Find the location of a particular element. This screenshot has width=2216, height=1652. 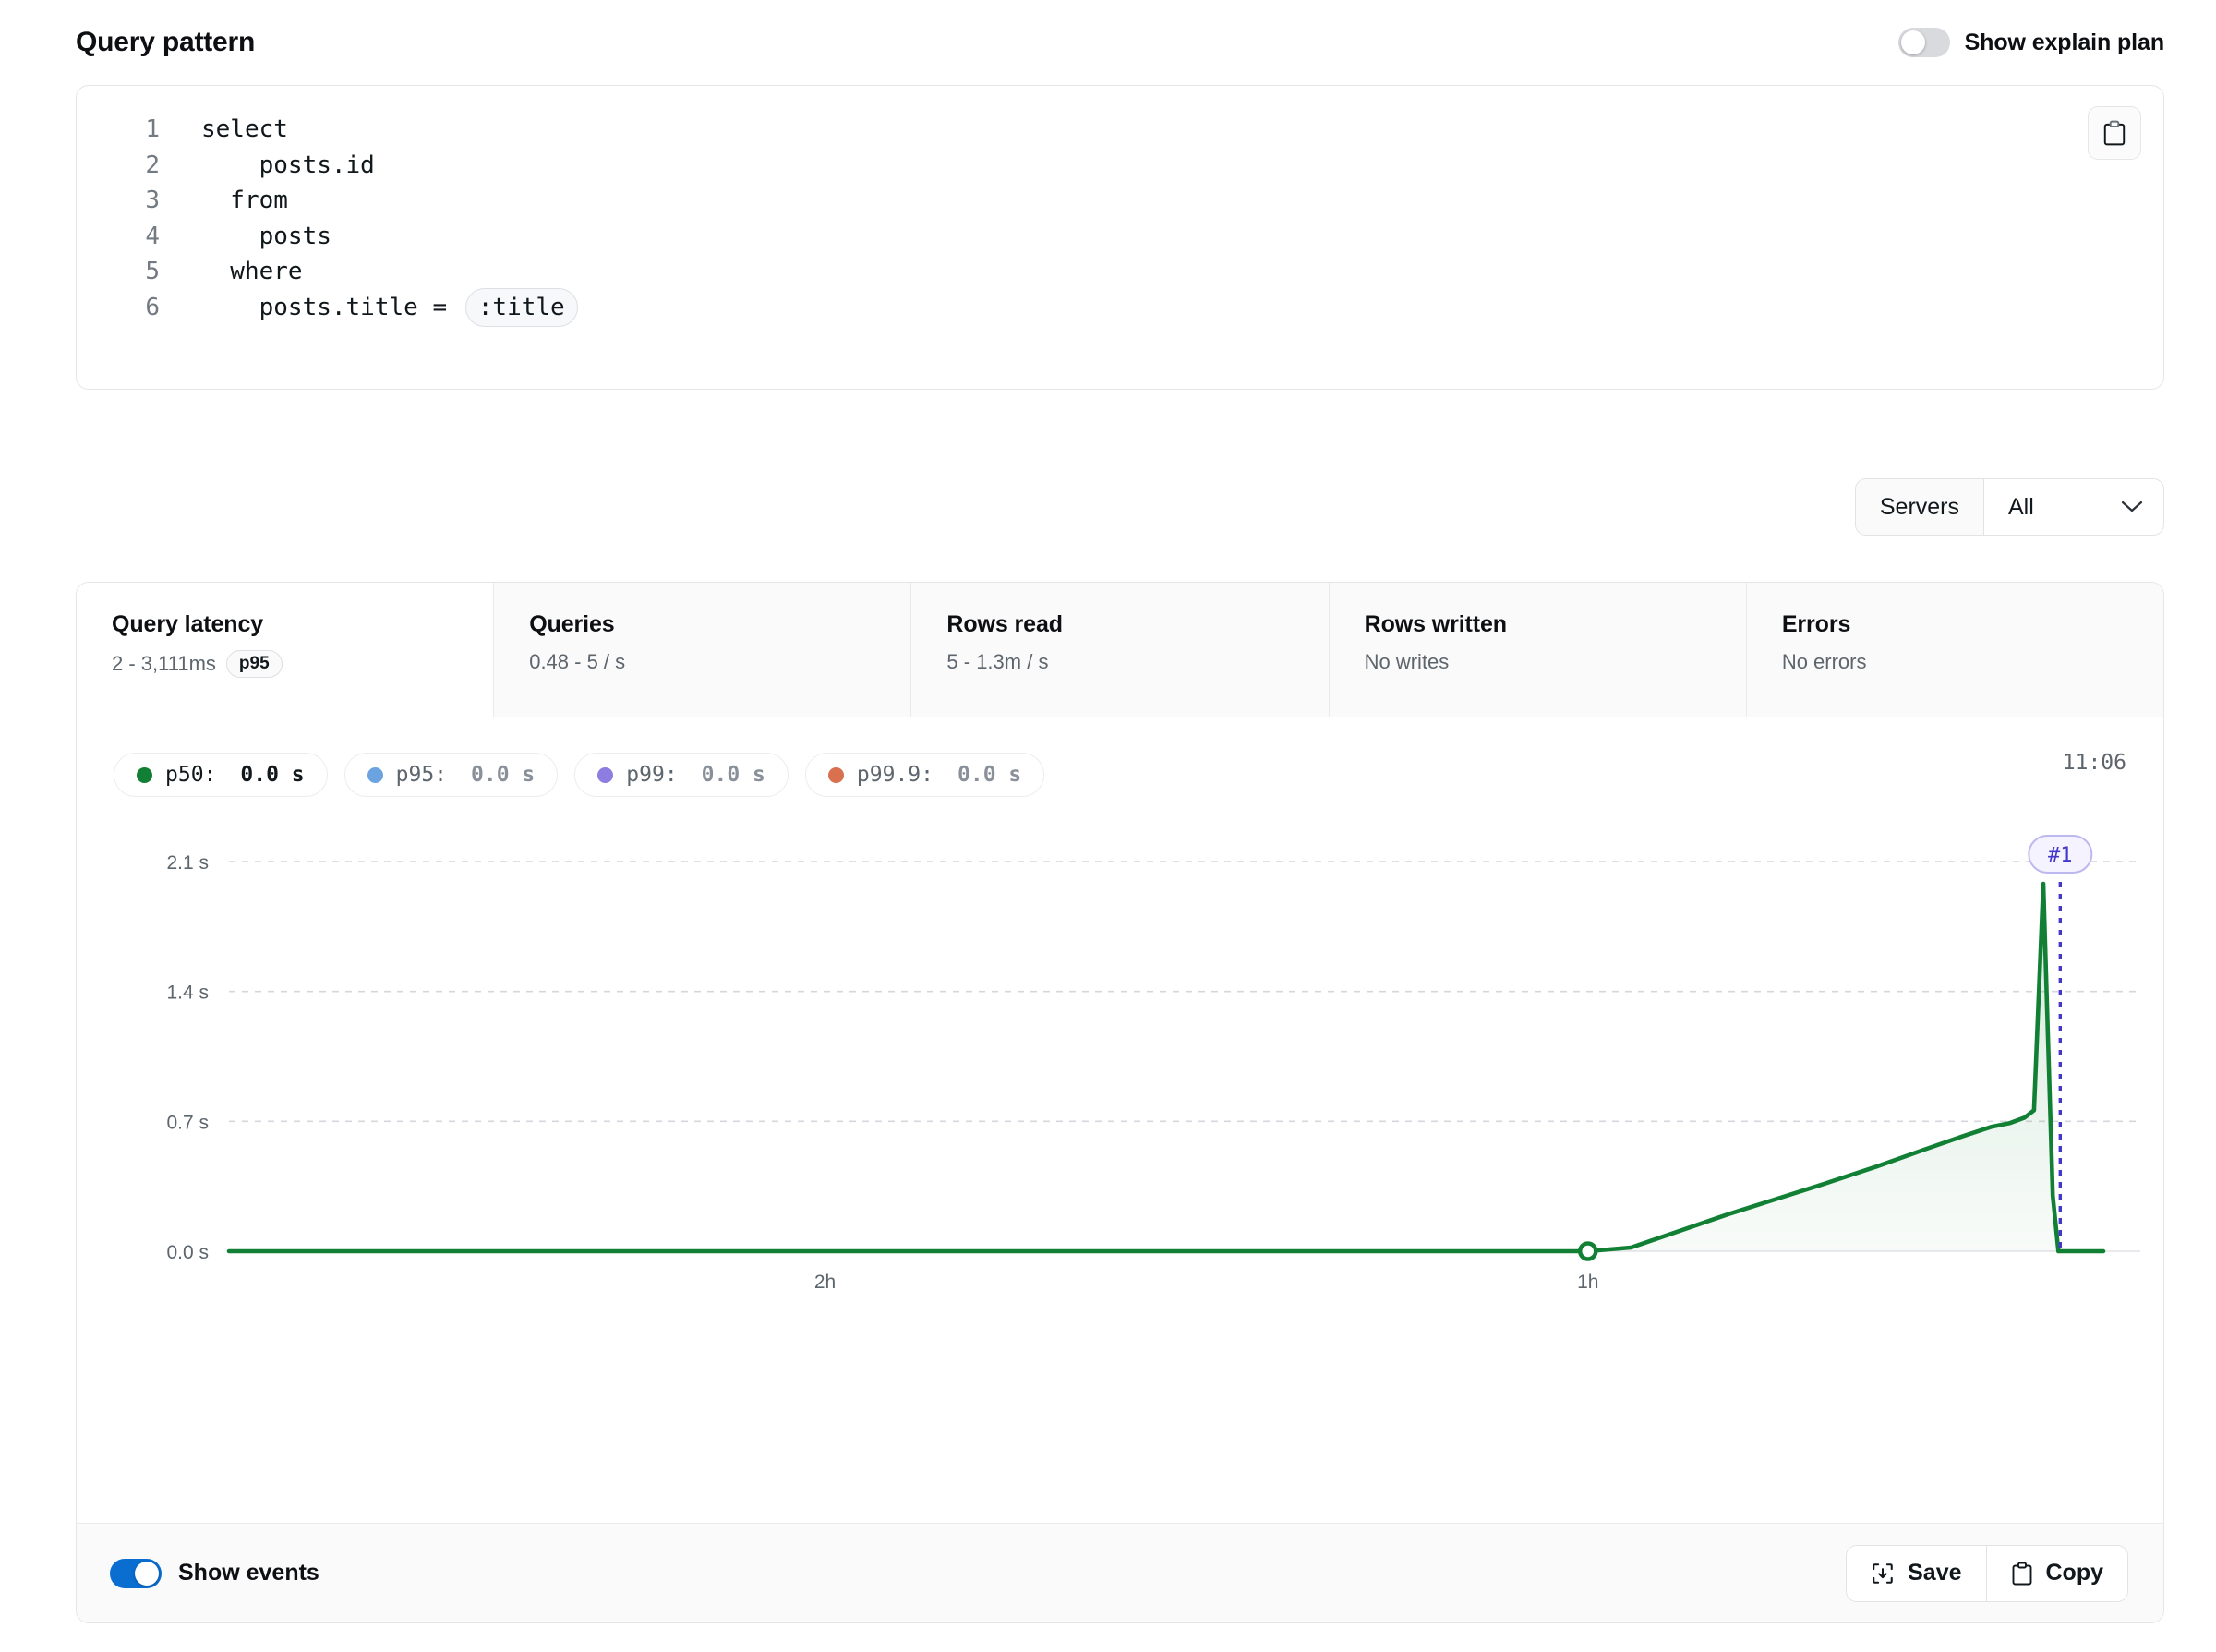

tab-rows-written: Rows written No writes is located at coordinates (1538, 650).